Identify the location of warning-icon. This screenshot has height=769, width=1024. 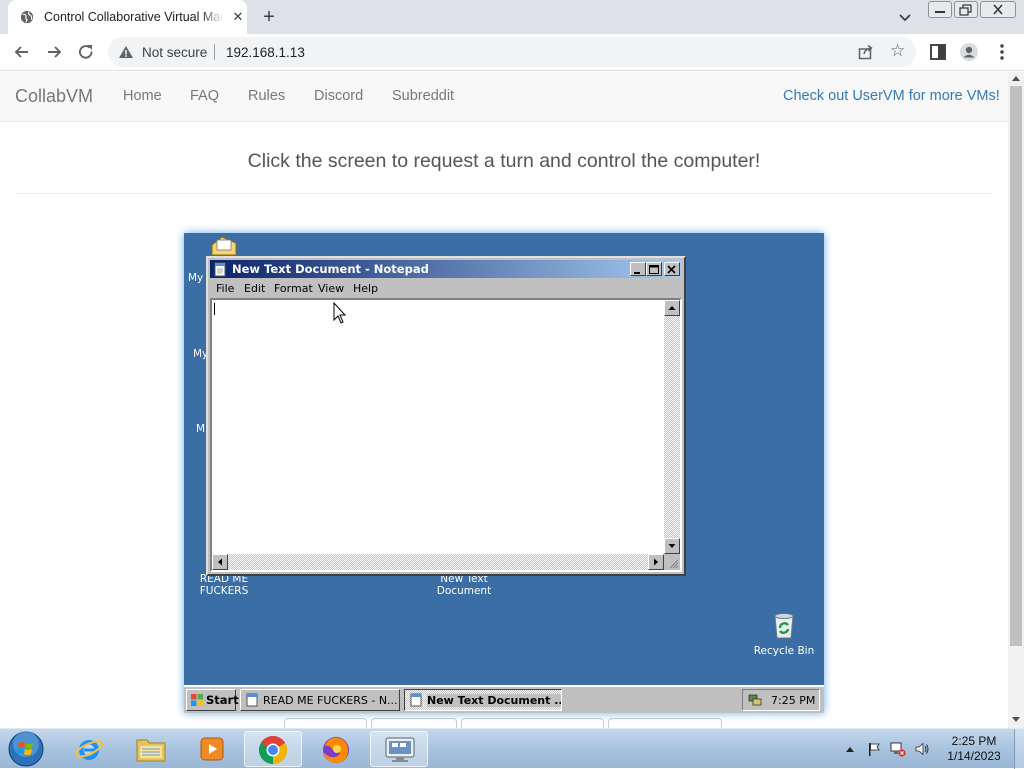
(126, 52).